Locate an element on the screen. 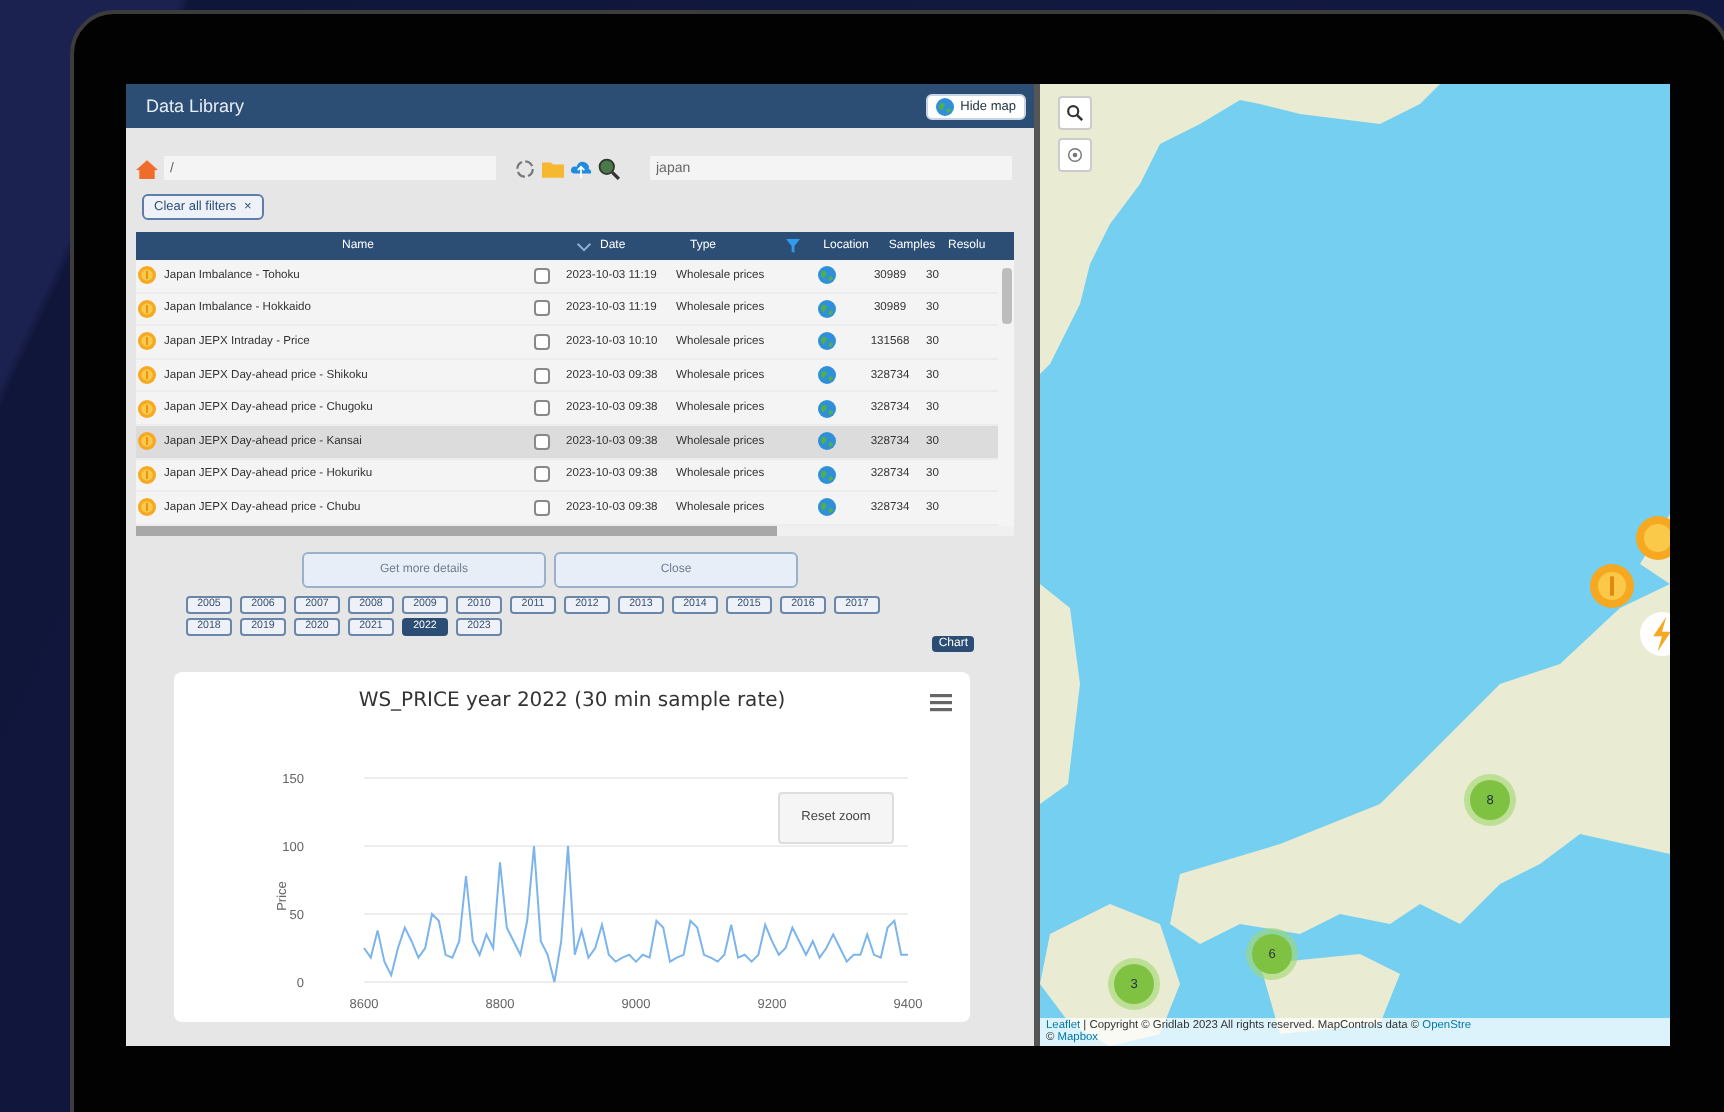 Image resolution: width=1724 pixels, height=1112 pixels. window-title: Data Library is located at coordinates (195, 106).